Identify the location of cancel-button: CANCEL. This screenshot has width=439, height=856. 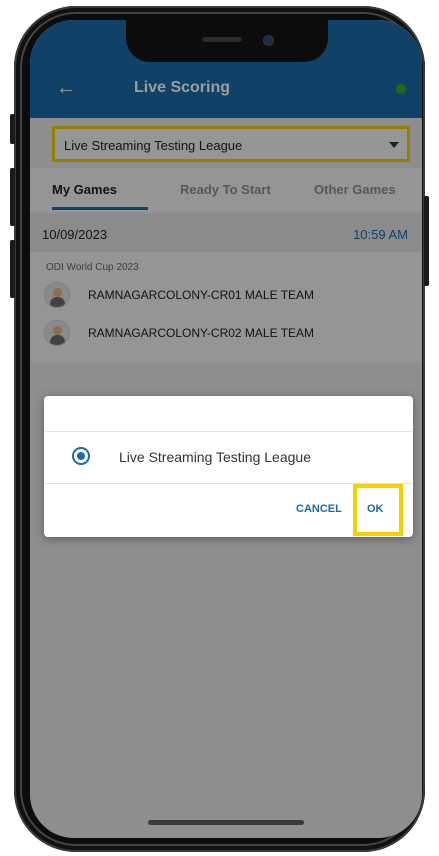
(319, 509).